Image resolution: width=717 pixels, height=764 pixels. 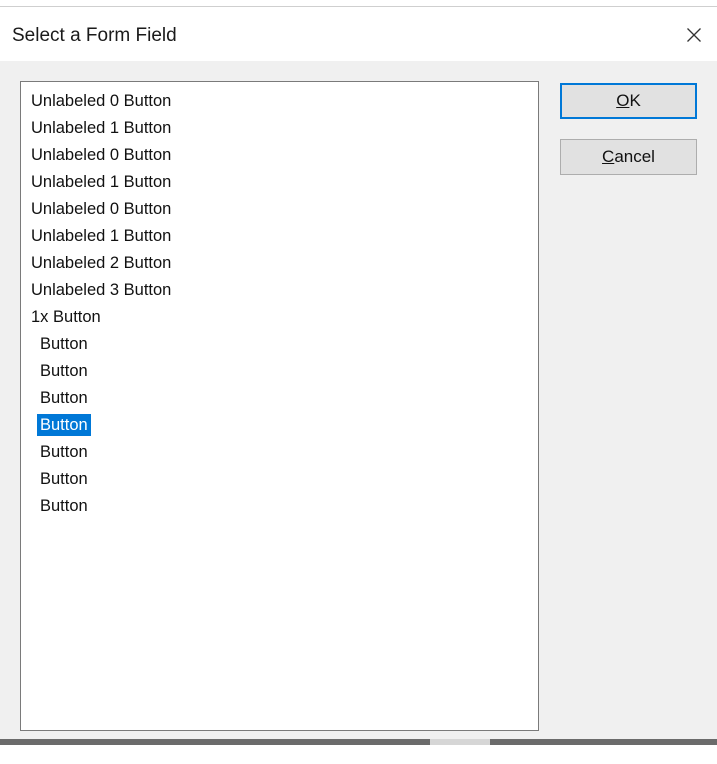 I want to click on list-item: Unlabeled 2 Button, so click(x=279, y=262).